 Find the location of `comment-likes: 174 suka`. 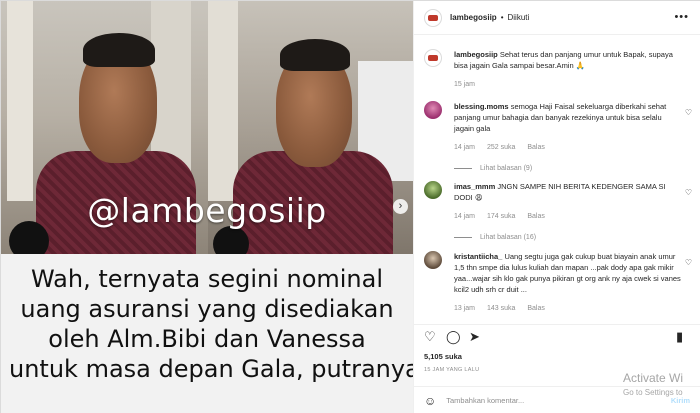

comment-likes: 174 suka is located at coordinates (501, 216).